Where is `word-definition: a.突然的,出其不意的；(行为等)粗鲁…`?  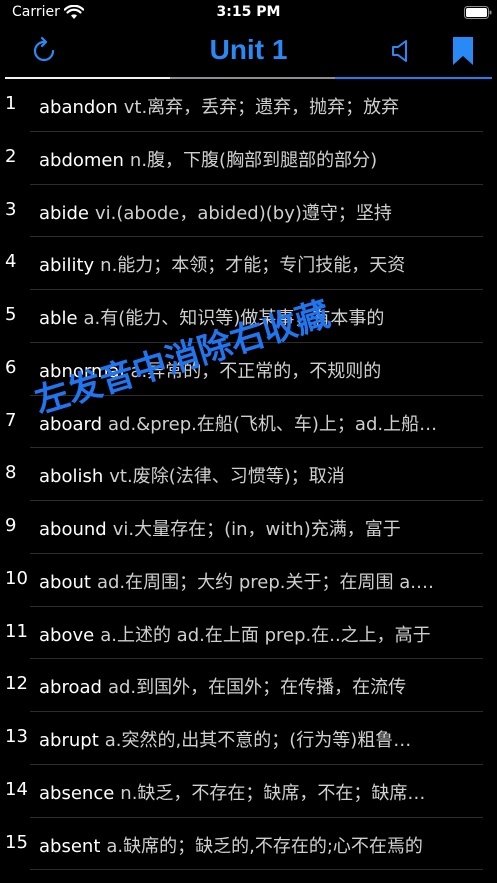 word-definition: a.突然的,出其不意的；(行为等)粗鲁… is located at coordinates (258, 740).